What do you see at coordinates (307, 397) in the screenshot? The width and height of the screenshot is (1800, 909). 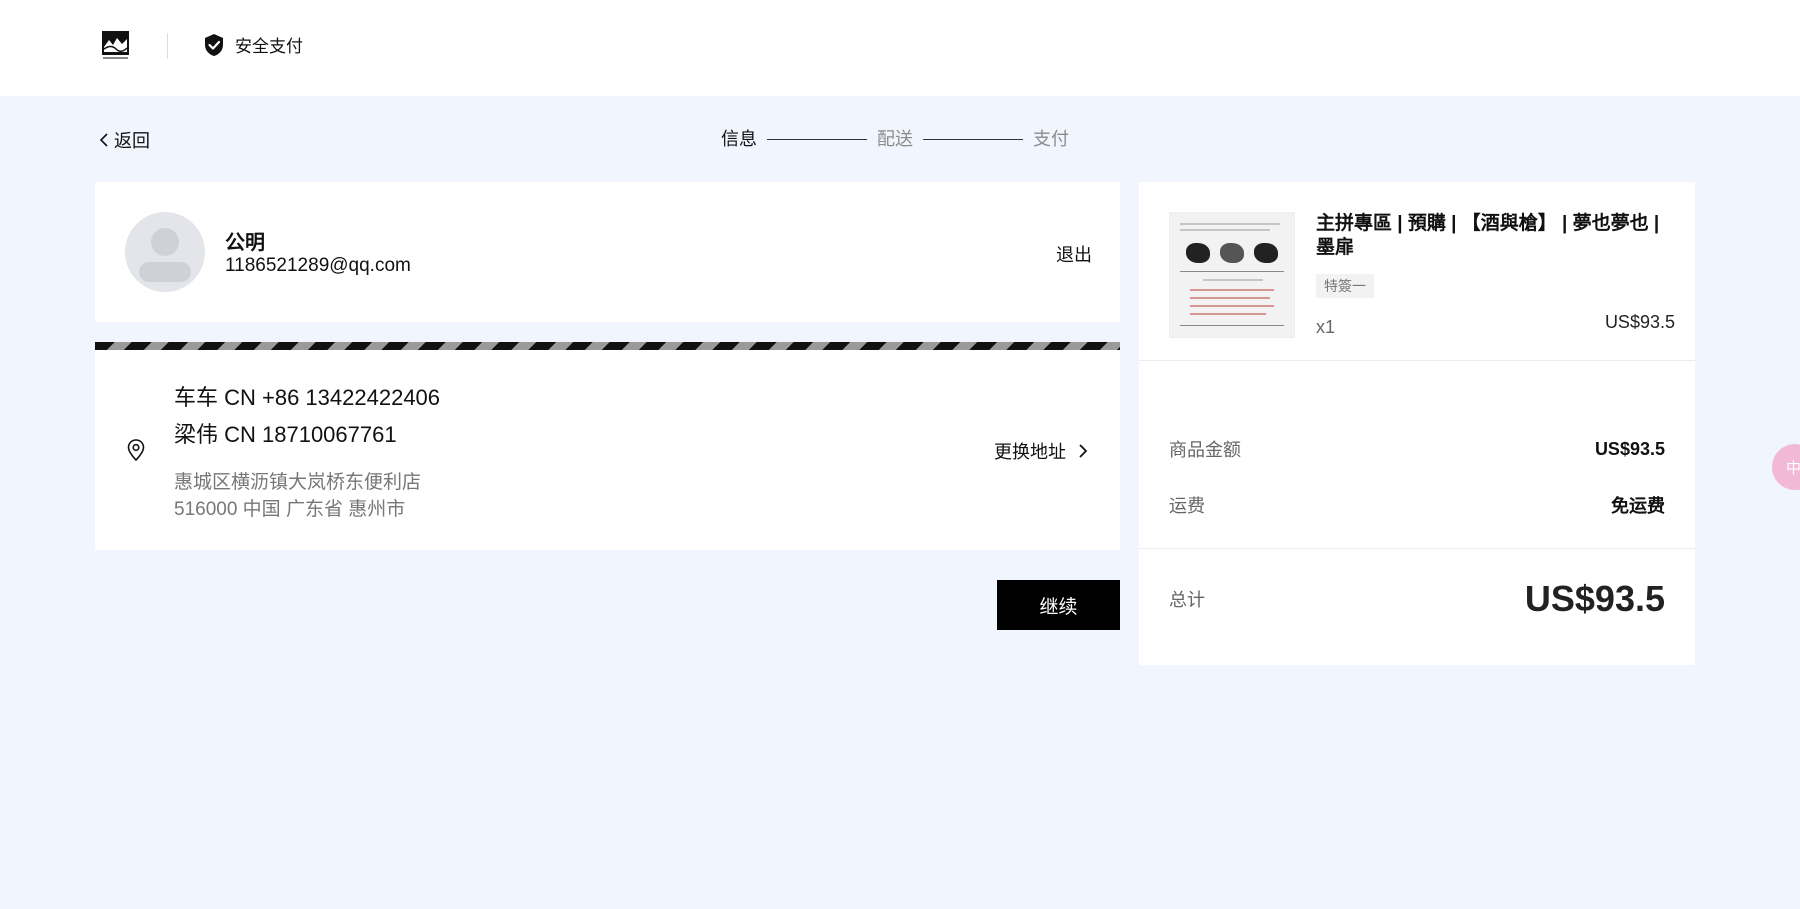 I see `recipient-line-1: 车车 CN +86 13422422406` at bounding box center [307, 397].